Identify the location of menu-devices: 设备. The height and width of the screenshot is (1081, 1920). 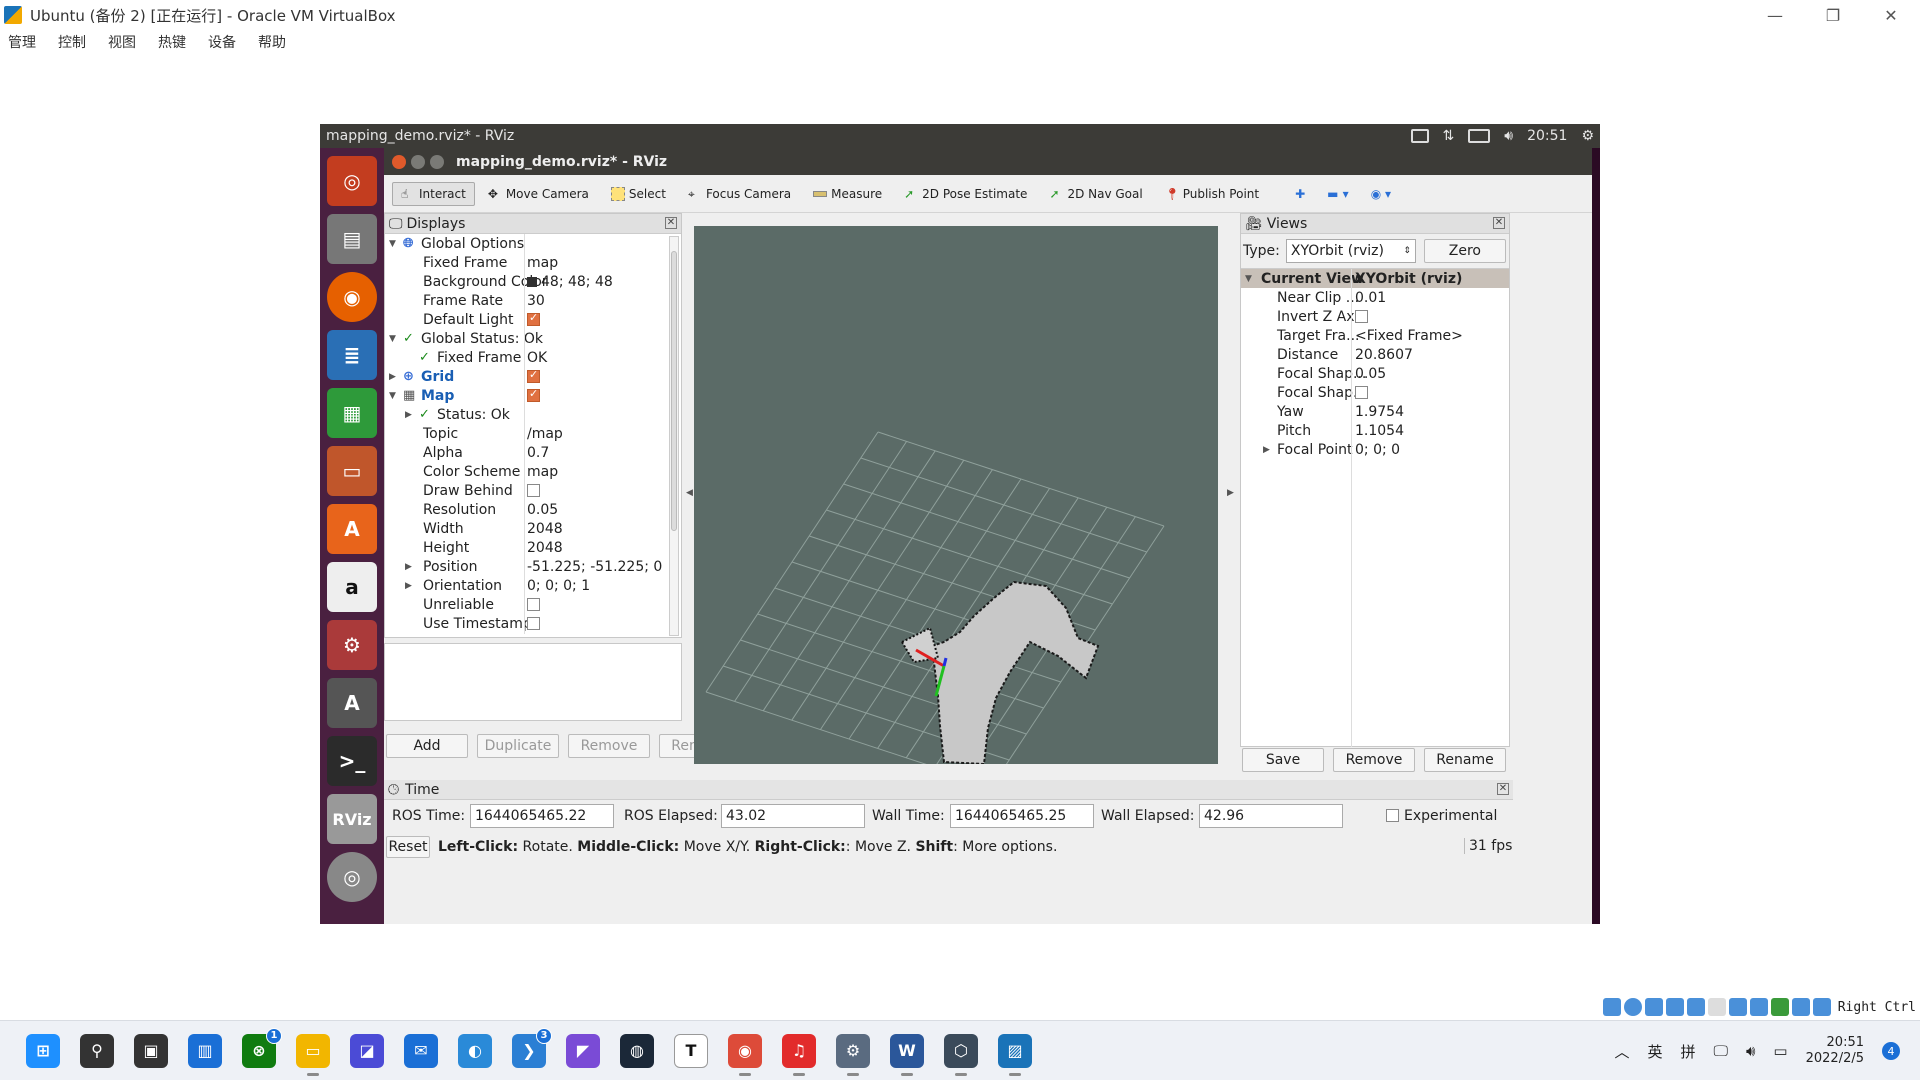
(222, 42).